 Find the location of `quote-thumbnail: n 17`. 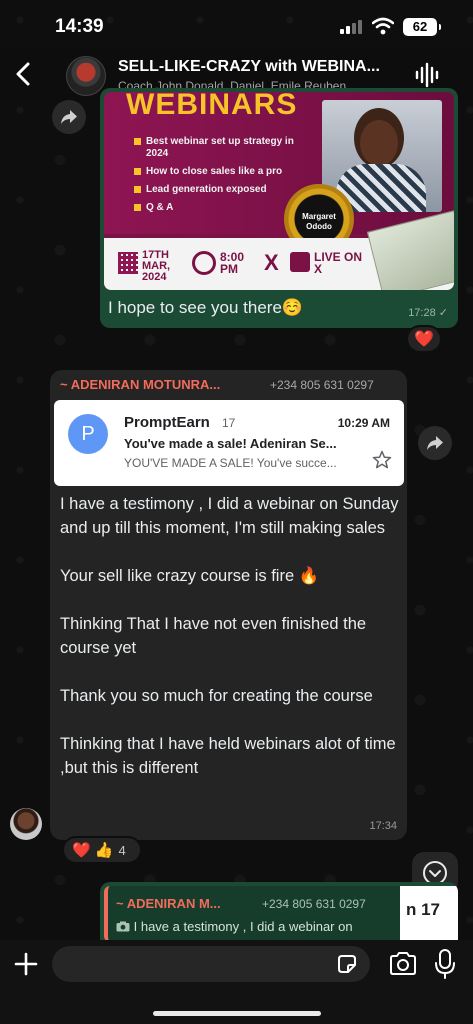

quote-thumbnail: n 17 is located at coordinates (429, 914).